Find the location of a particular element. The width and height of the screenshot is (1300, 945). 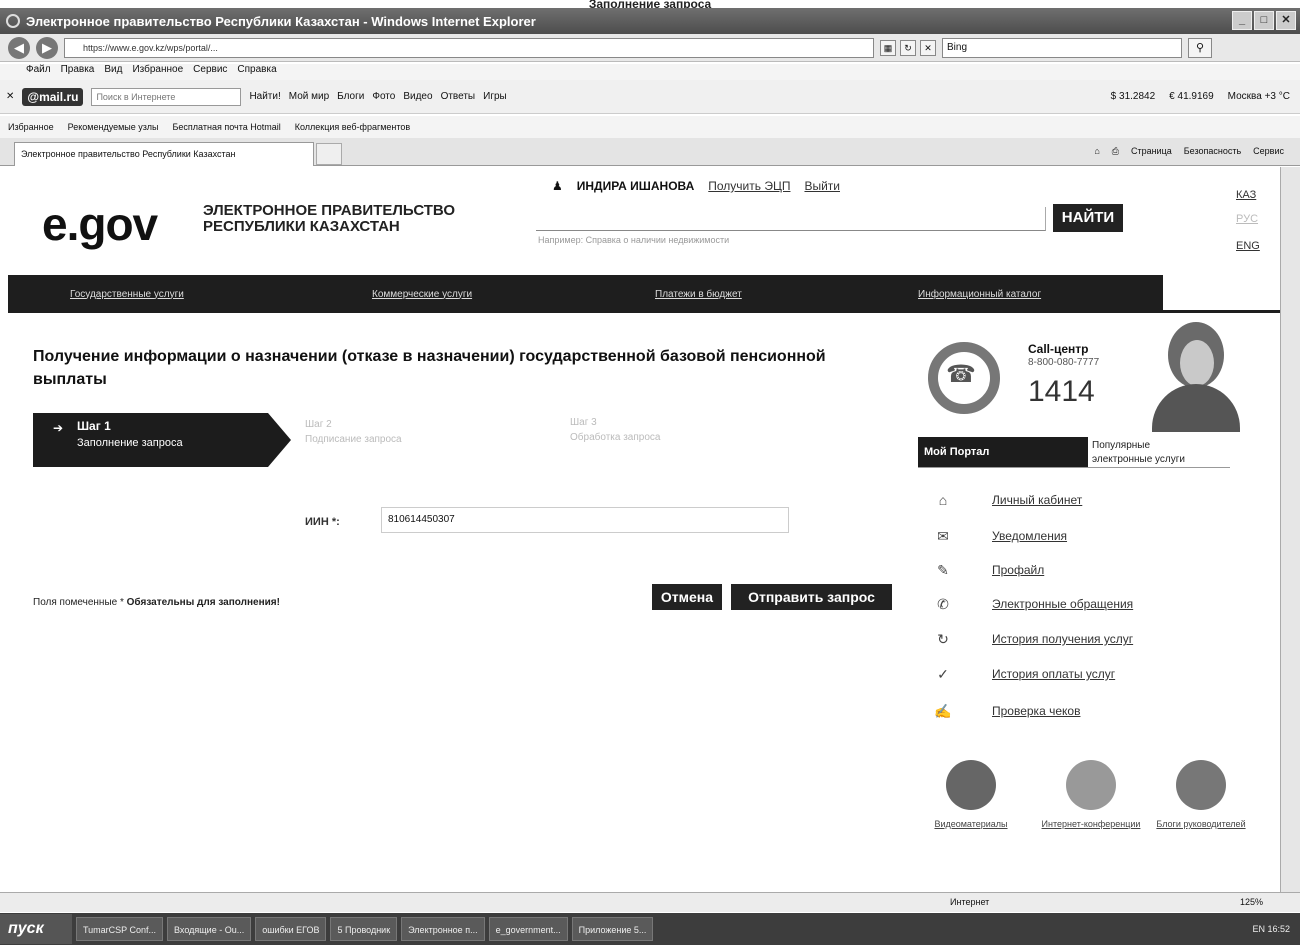

nav-payments: Платежи в бюджет is located at coordinates (698, 294).